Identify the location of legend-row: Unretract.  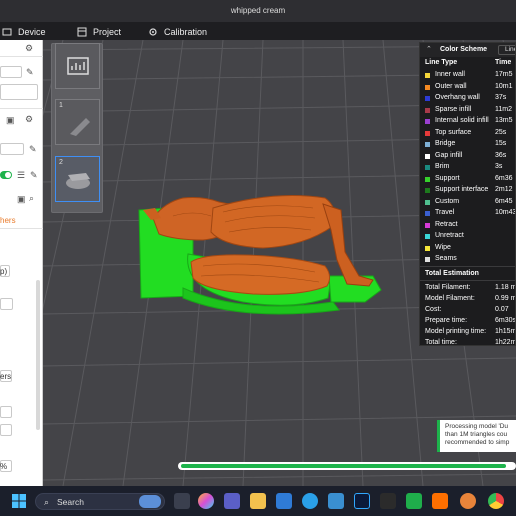
(470, 237).